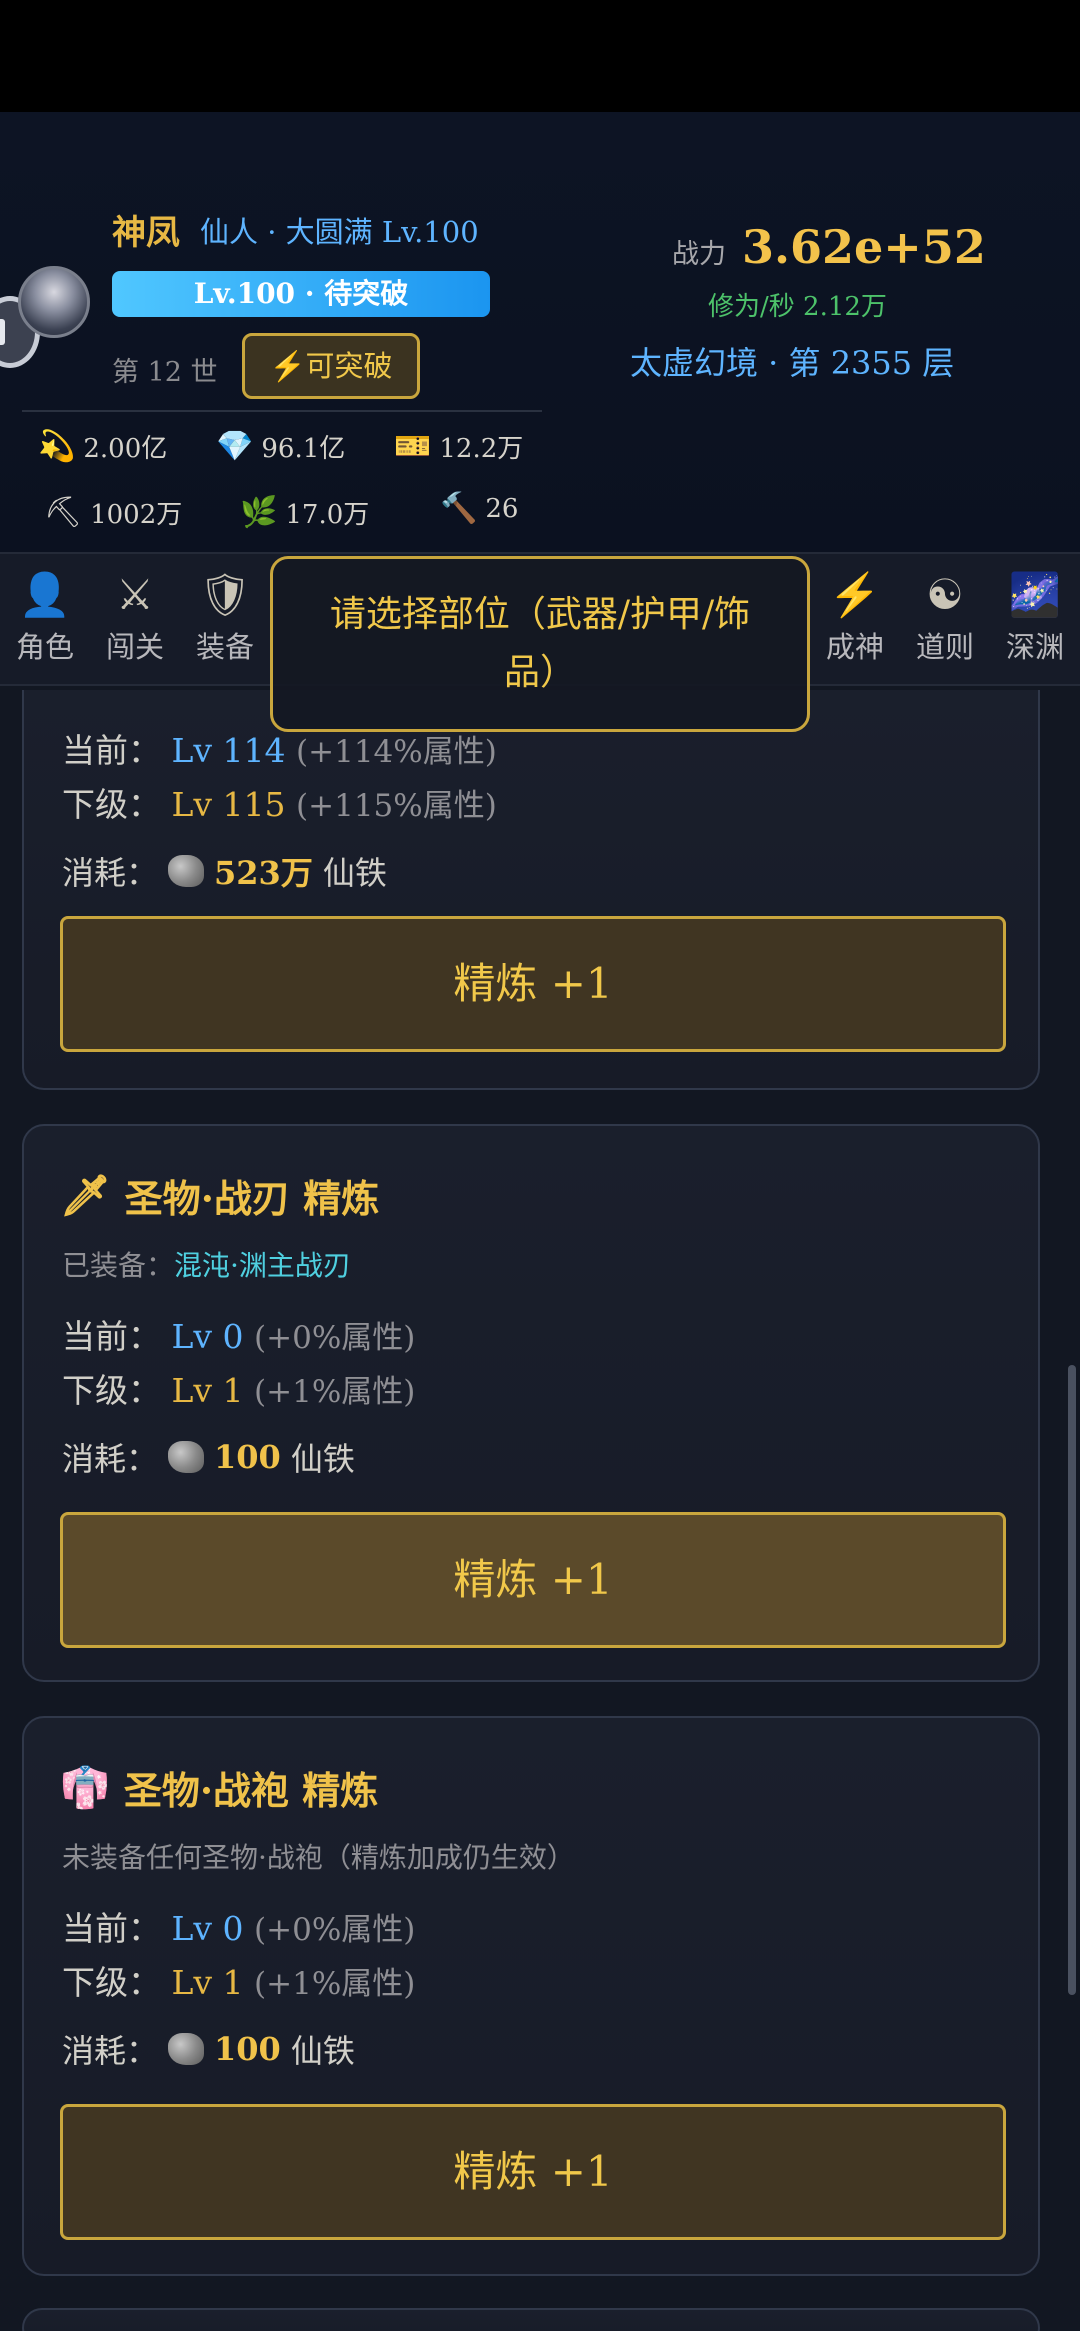 This screenshot has height=2331, width=1080. I want to click on divider, so click(282, 411).